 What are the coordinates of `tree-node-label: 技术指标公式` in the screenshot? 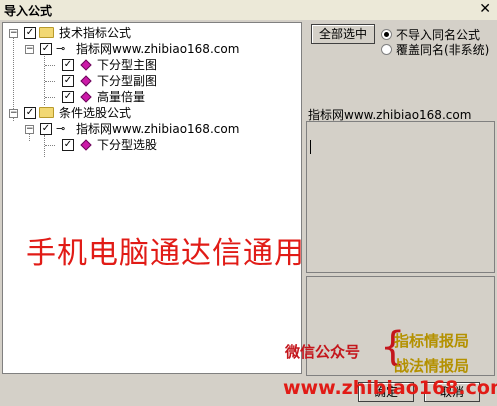 It's located at (95, 33).